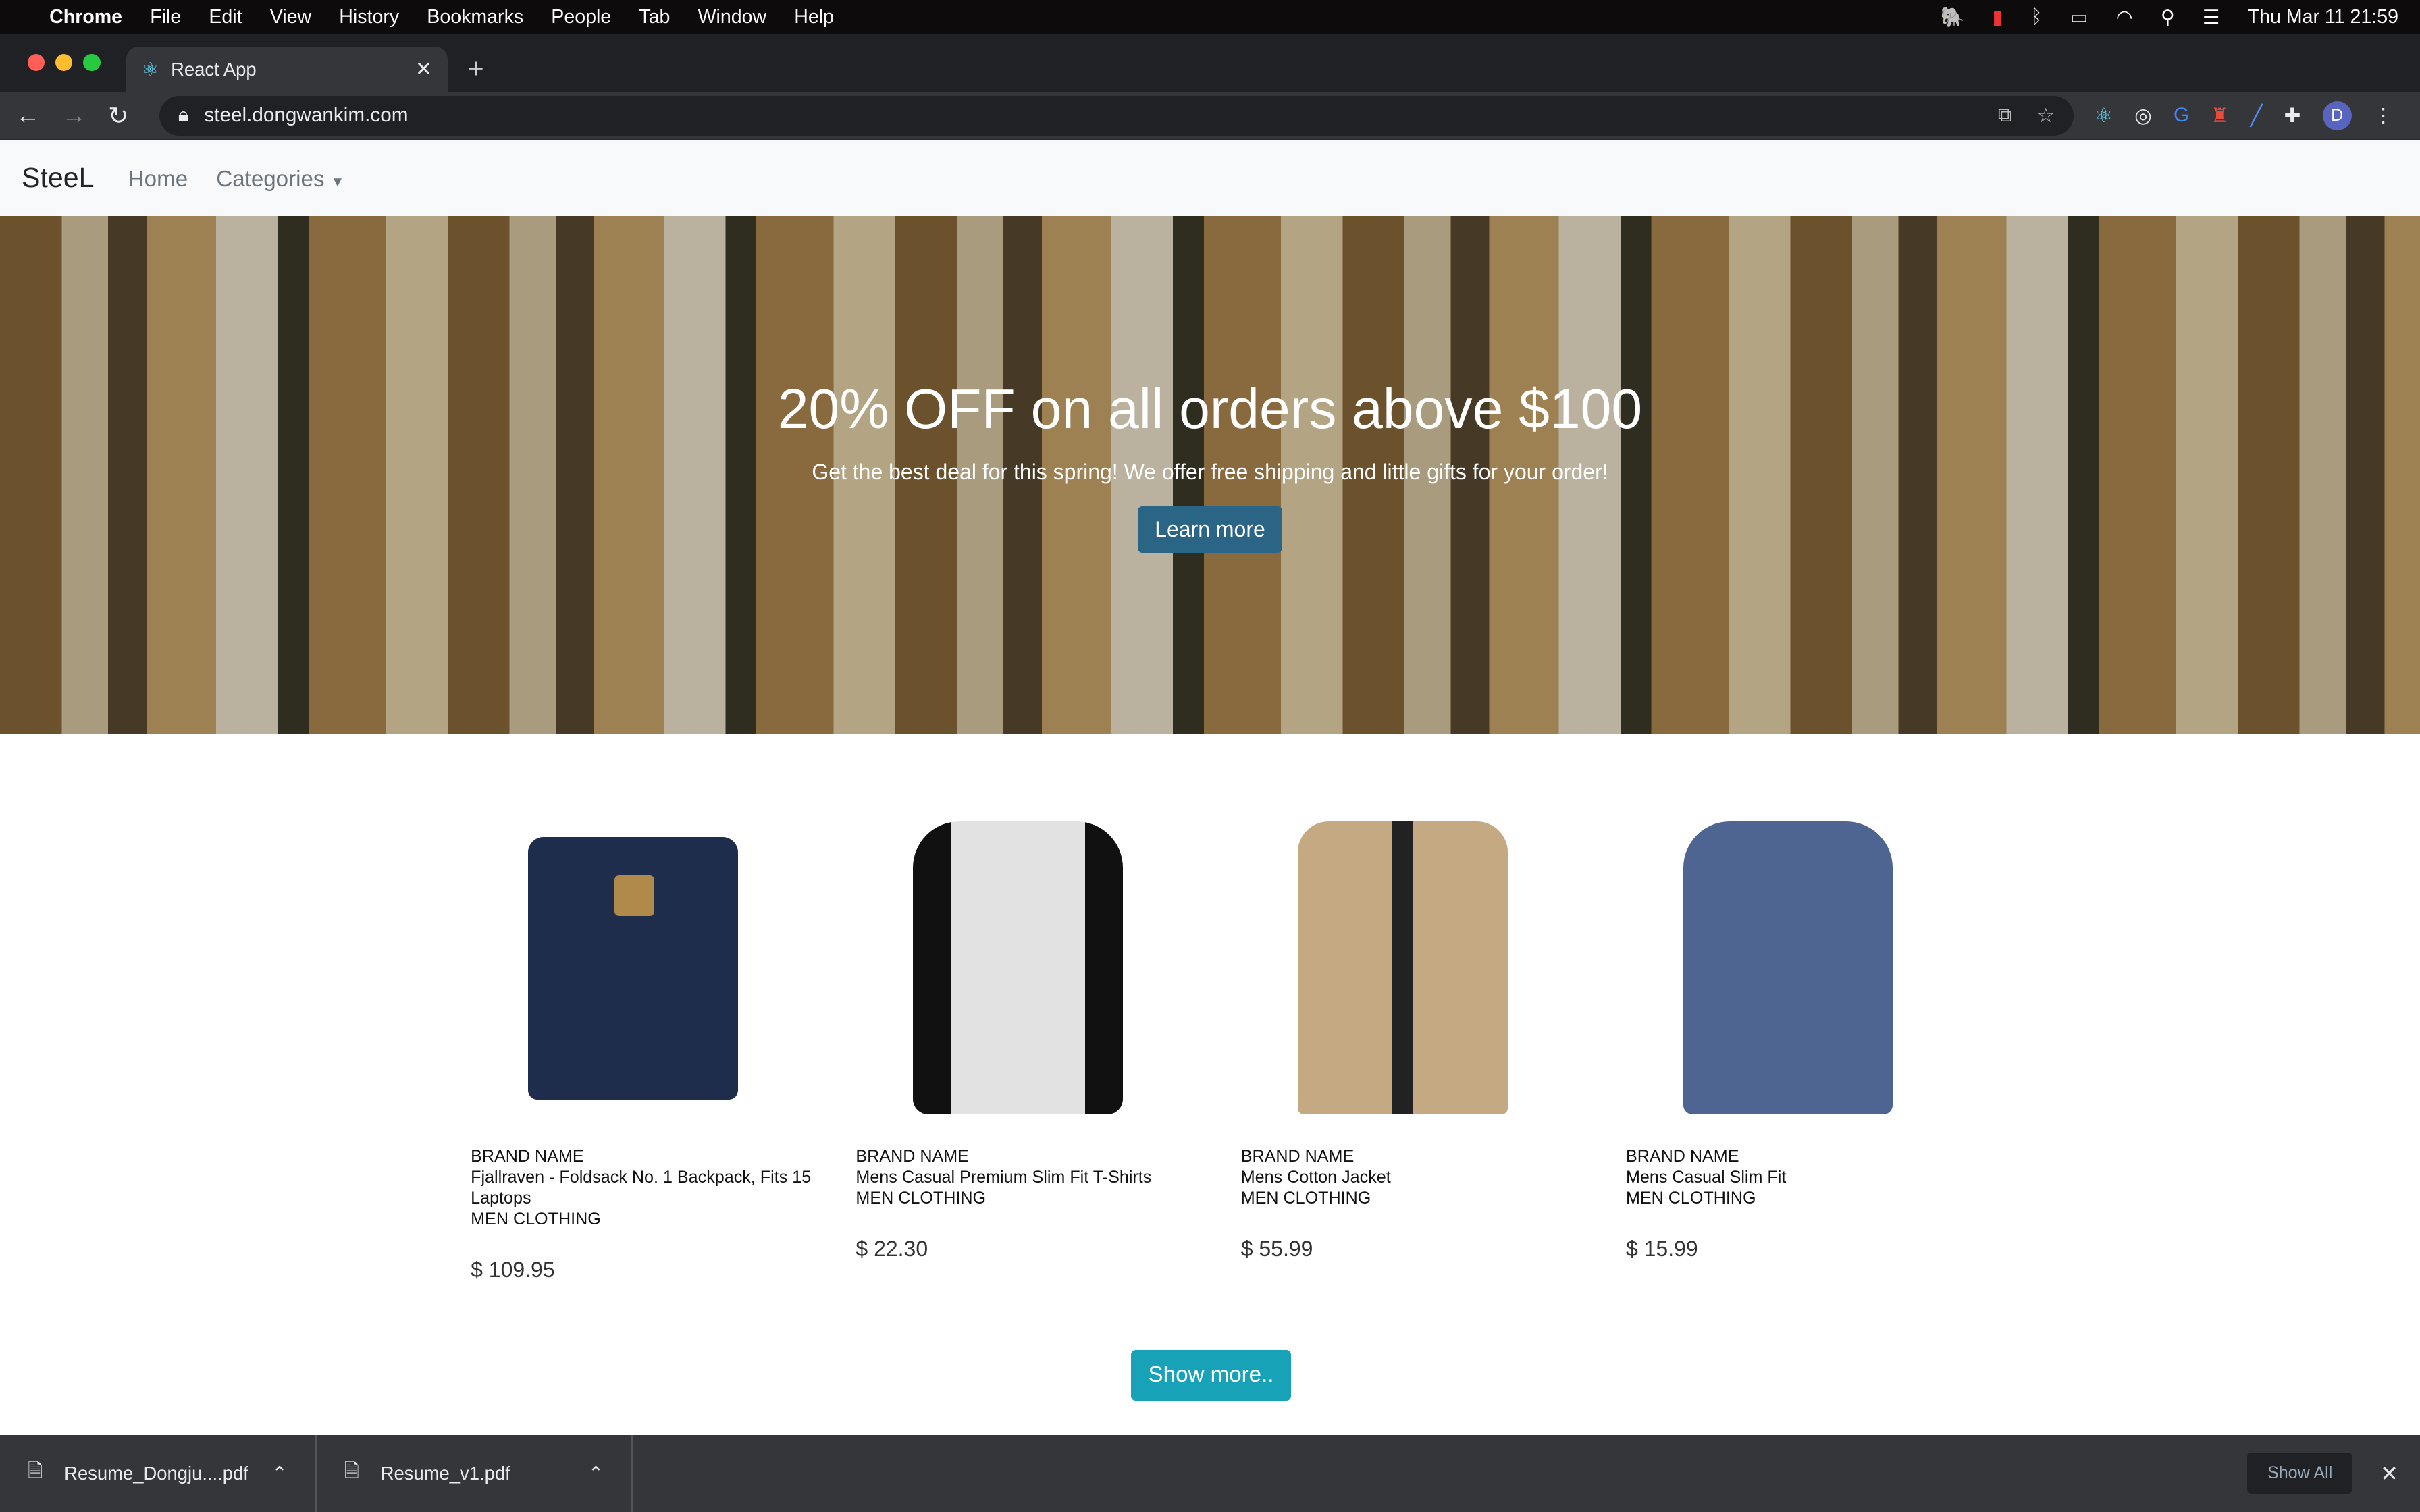 This screenshot has height=1512, width=2420. What do you see at coordinates (2124, 17) in the screenshot?
I see `wifi-icon: ◠` at bounding box center [2124, 17].